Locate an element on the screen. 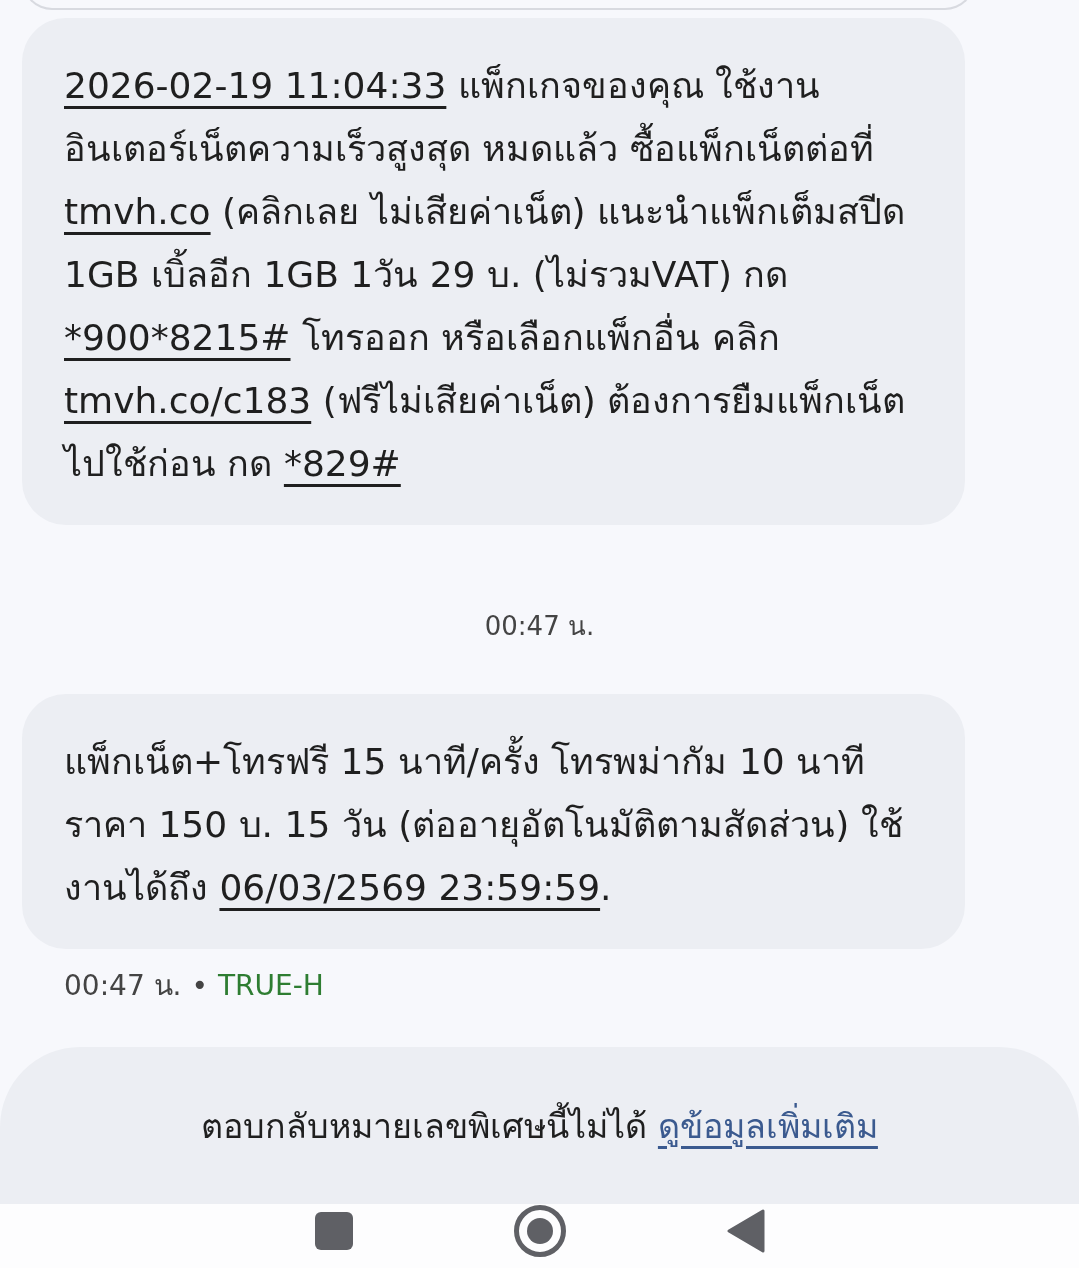 This screenshot has width=1079, height=1268. message-link: *829# is located at coordinates (342, 463).